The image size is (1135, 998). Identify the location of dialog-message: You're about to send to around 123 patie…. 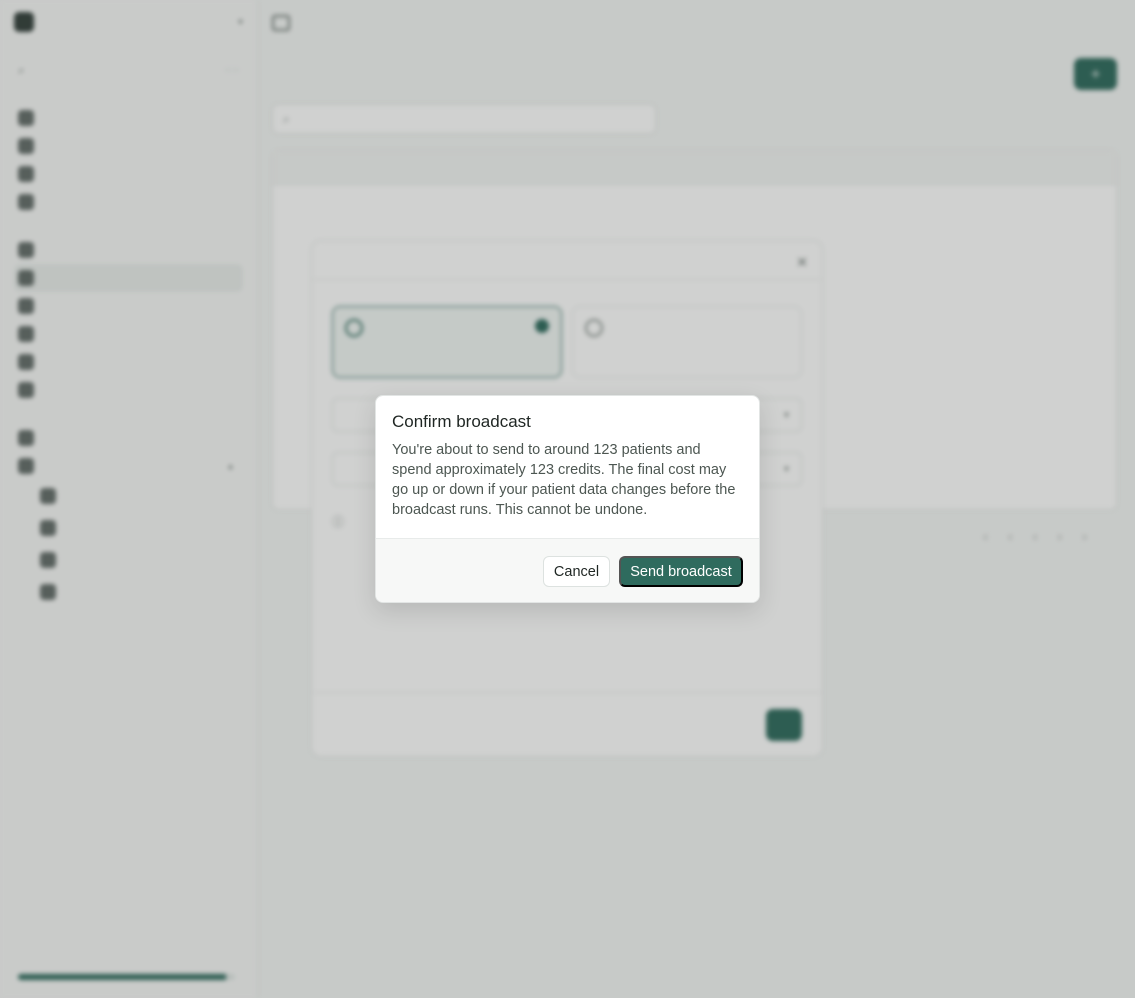
(564, 480).